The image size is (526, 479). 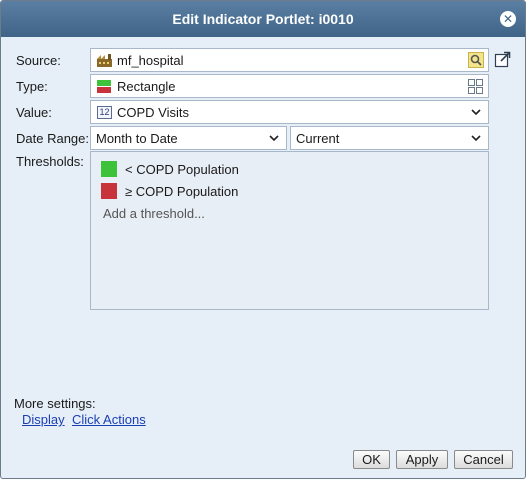 I want to click on popout-icon, so click(x=502, y=59).